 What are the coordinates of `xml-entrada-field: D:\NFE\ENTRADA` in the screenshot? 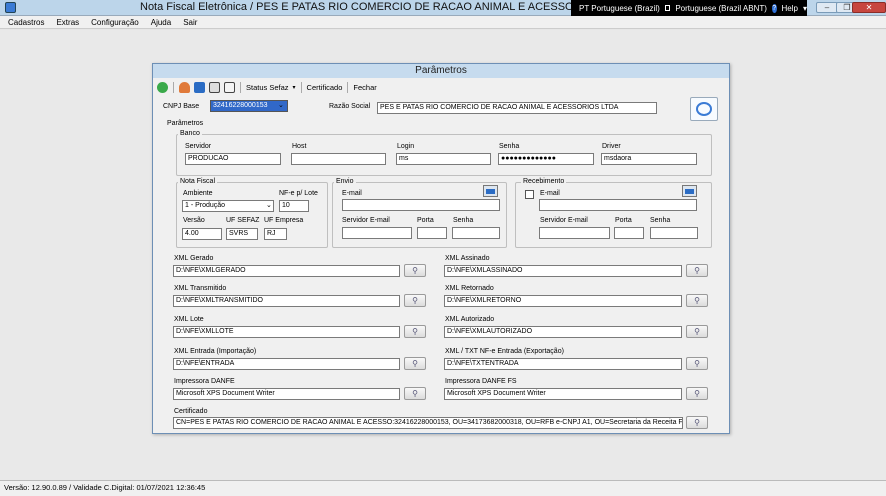 It's located at (286, 364).